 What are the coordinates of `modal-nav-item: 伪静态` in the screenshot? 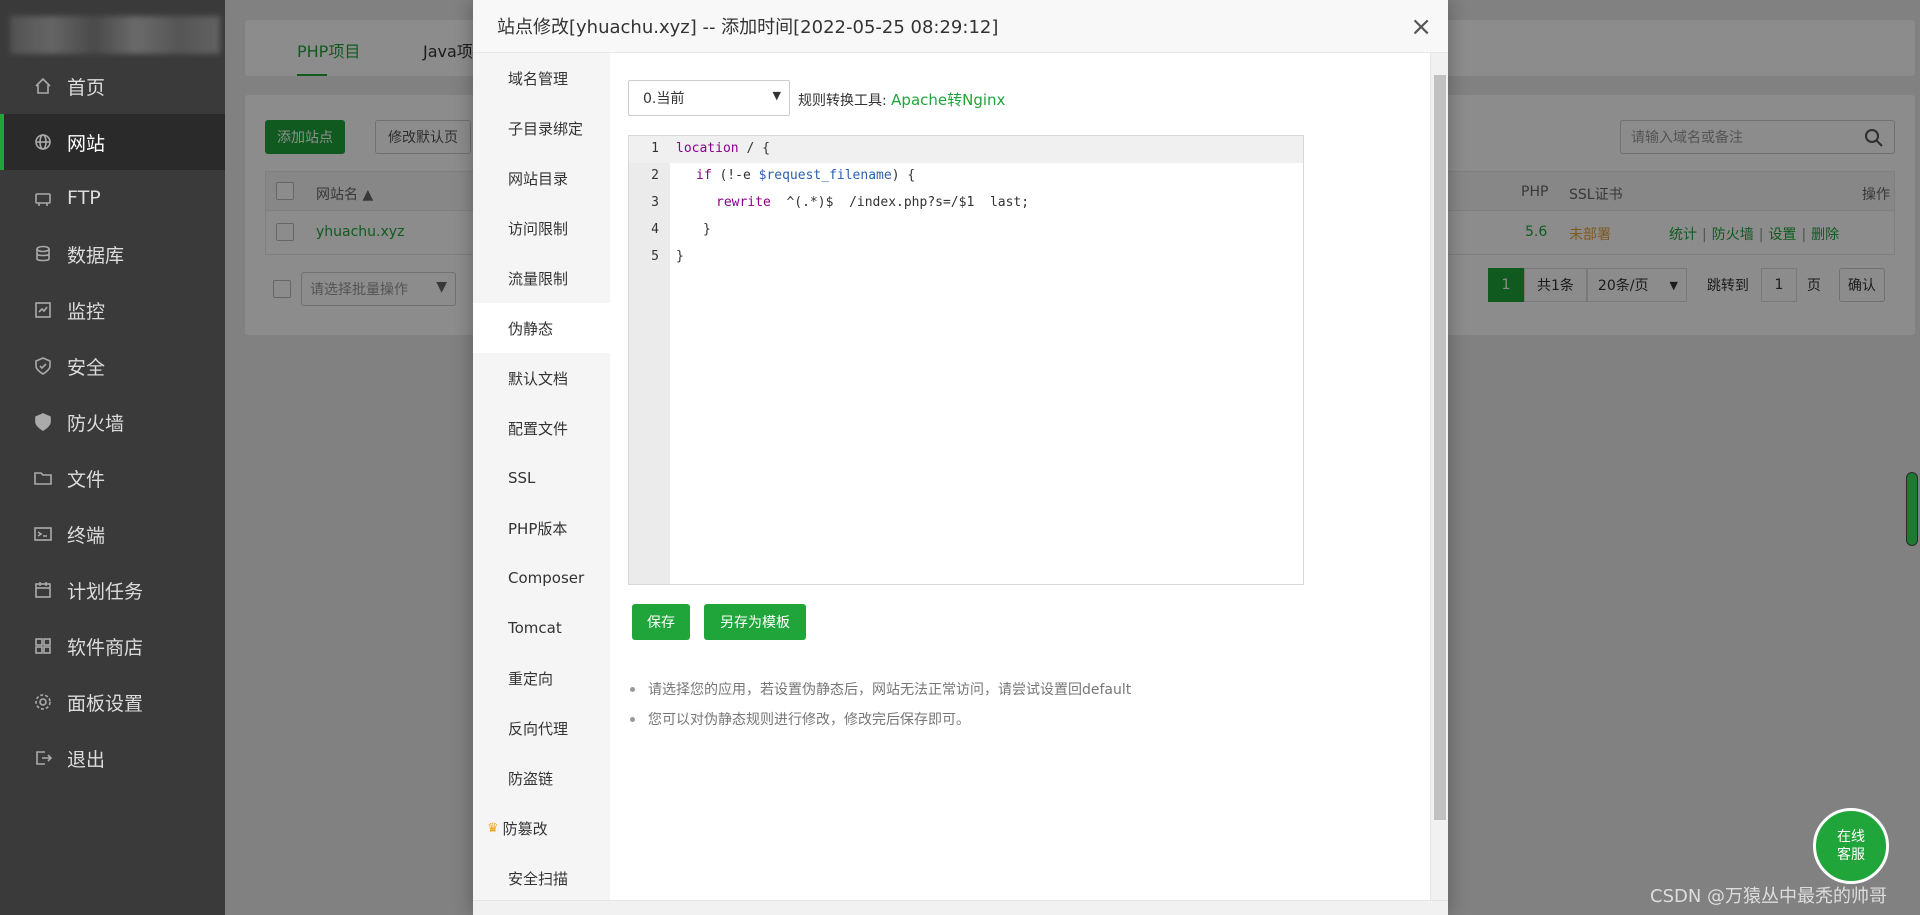 It's located at (541, 328).